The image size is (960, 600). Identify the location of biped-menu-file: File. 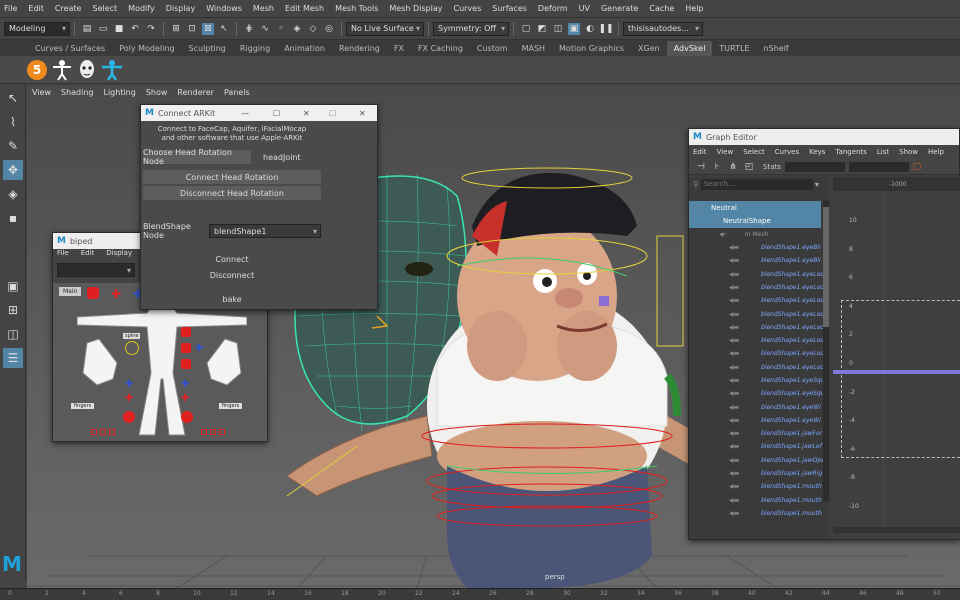
(63, 255).